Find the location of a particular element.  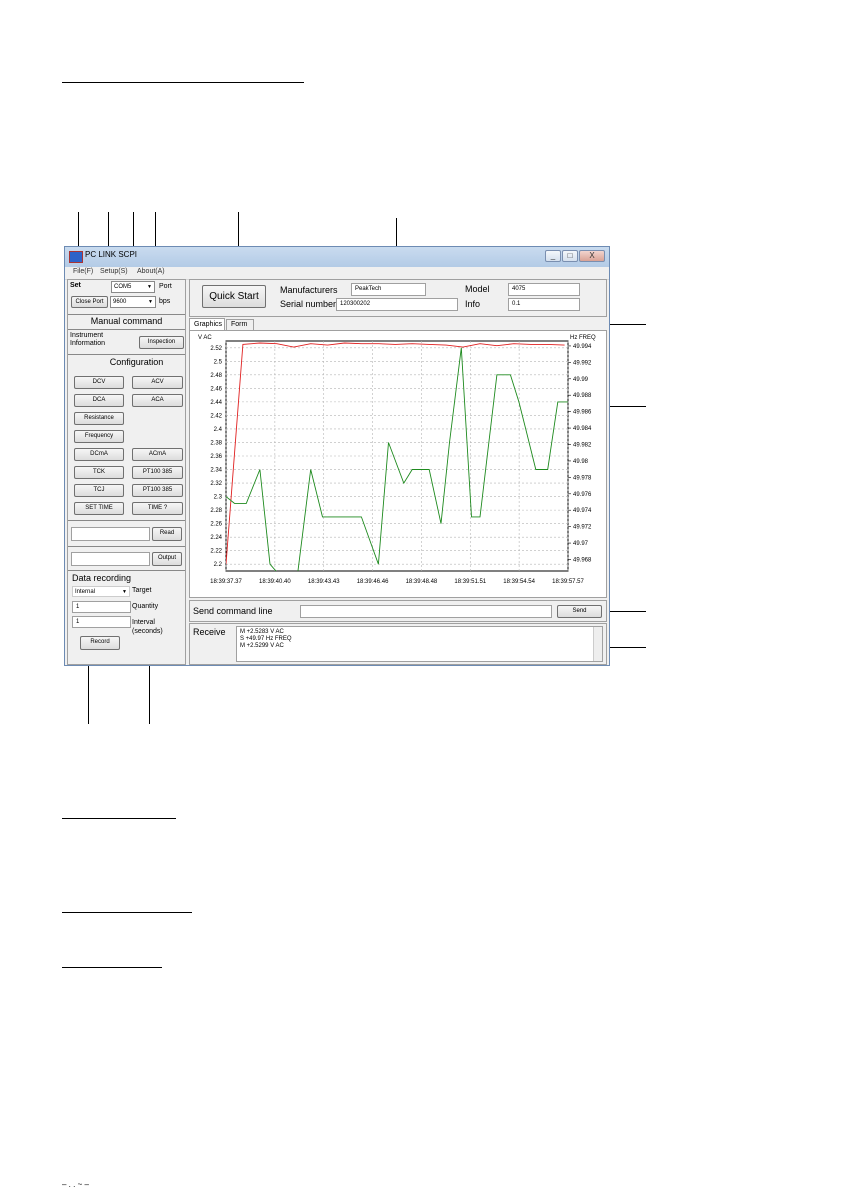

y2-tick-label: 49.978 is located at coordinates (582, 478).